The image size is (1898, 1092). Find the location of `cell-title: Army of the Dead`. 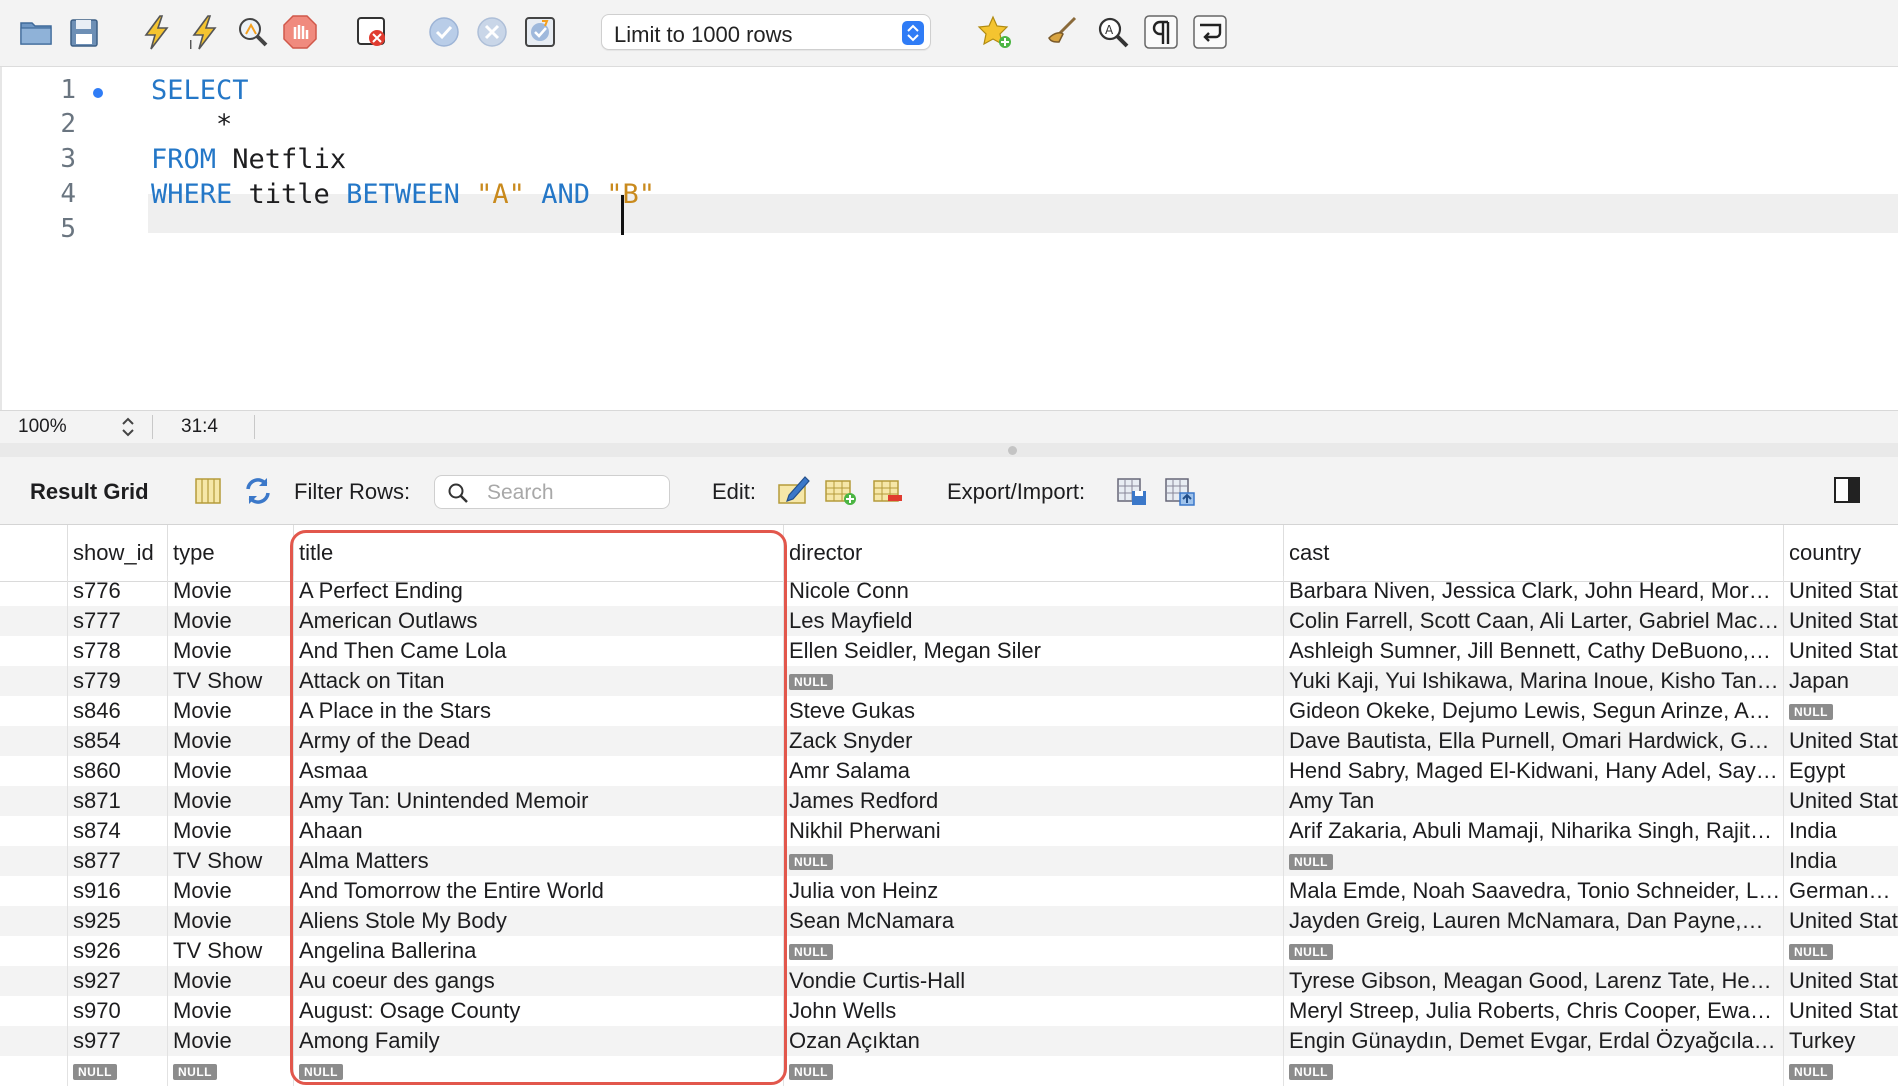

cell-title: Army of the Dead is located at coordinates (538, 741).